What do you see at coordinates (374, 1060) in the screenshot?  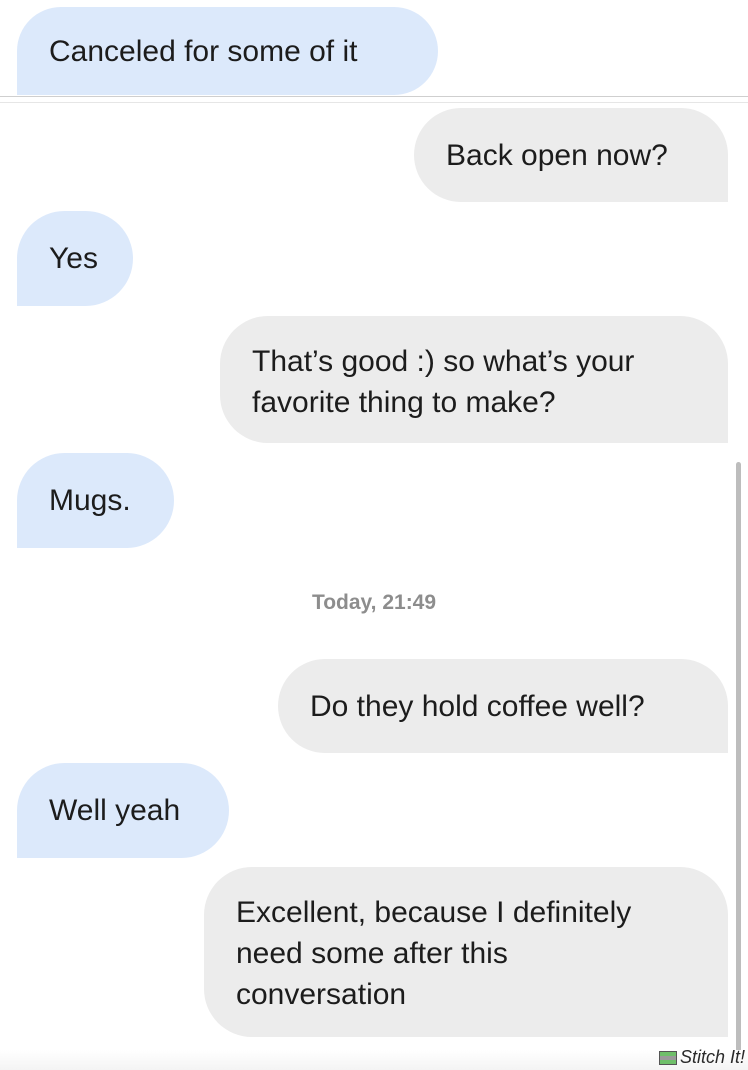 I see `footer-strip` at bounding box center [374, 1060].